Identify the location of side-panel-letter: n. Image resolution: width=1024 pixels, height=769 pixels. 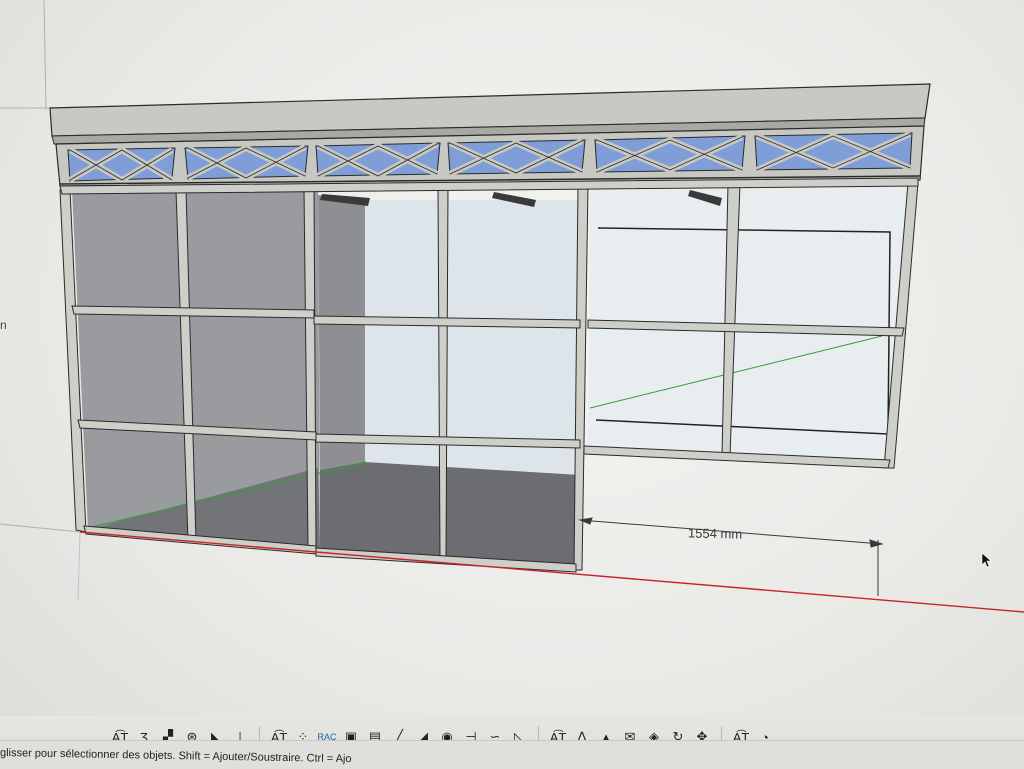
(3, 325).